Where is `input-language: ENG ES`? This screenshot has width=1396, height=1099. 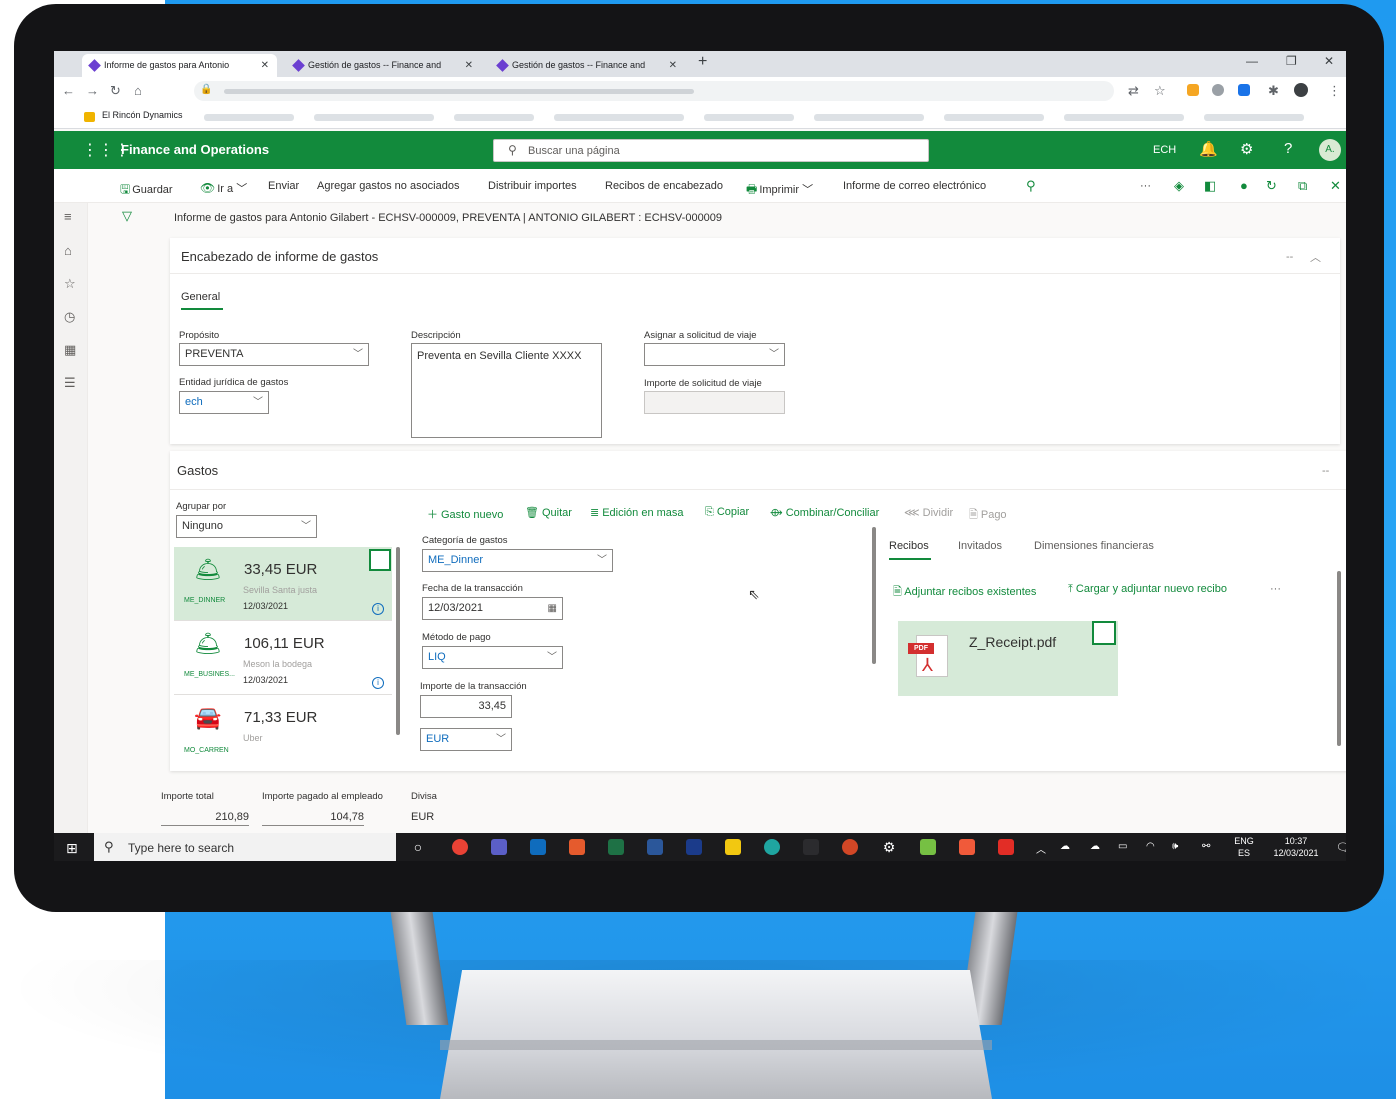 input-language: ENG ES is located at coordinates (1244, 847).